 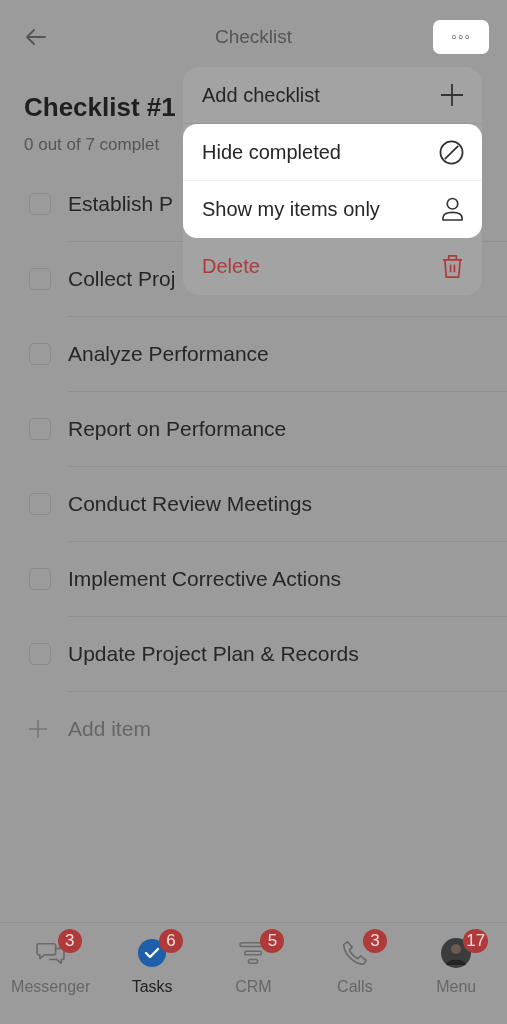 I want to click on item-text: Establish P, so click(x=121, y=204).